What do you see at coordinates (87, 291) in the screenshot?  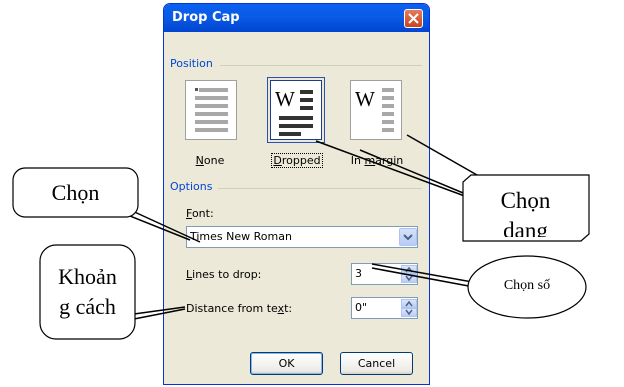 I see `callout-khoang-cach-text: Khoản g cách` at bounding box center [87, 291].